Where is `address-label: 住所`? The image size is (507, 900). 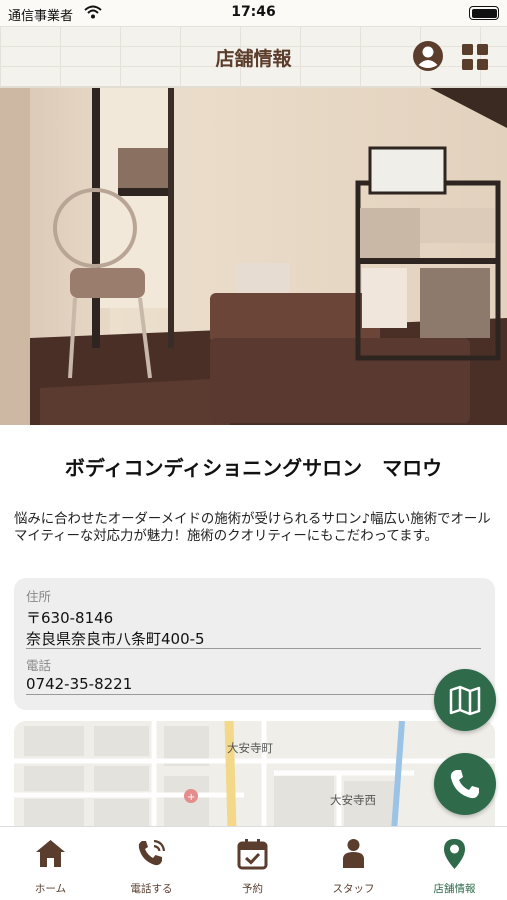
address-label: 住所 is located at coordinates (39, 596).